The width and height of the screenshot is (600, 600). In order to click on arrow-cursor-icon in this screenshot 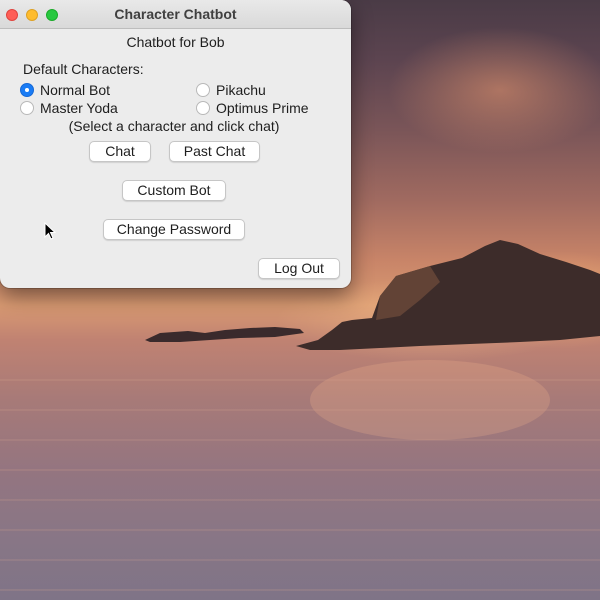, I will do `click(50, 231)`.